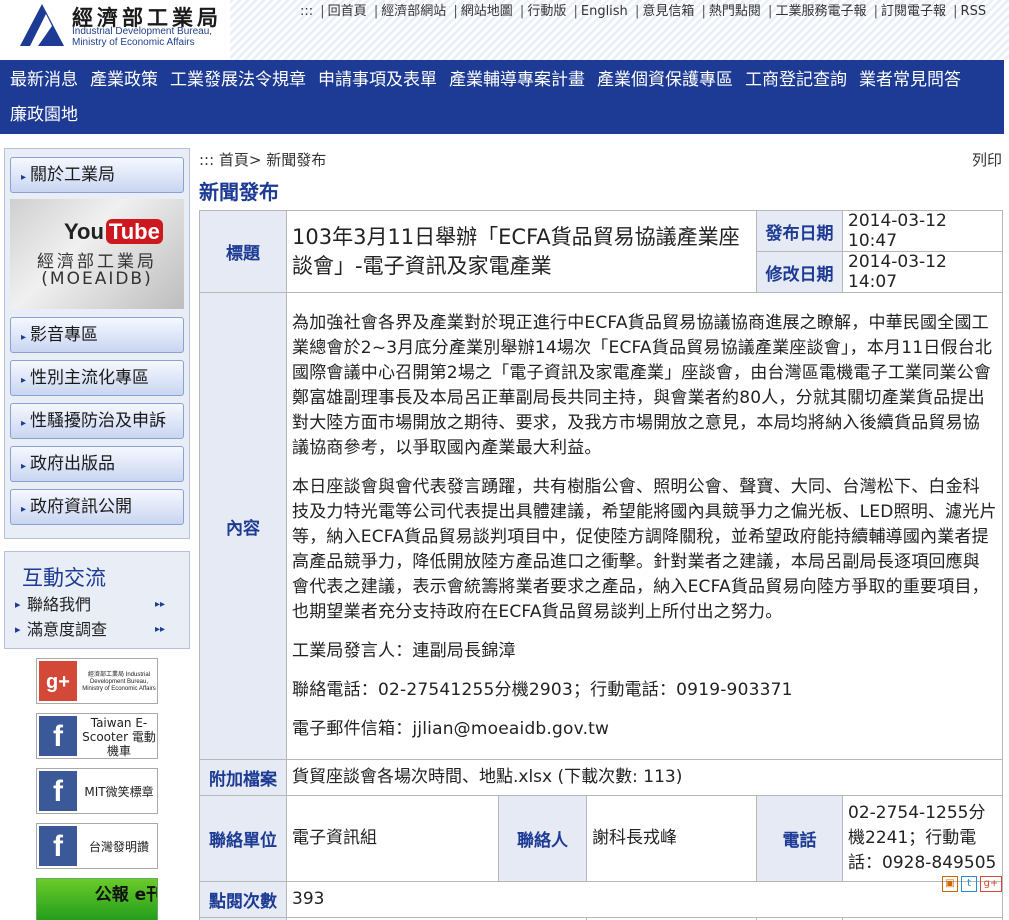 This screenshot has height=920, width=1009. I want to click on toplink-subscribe: 訂閱電子報, so click(913, 11).